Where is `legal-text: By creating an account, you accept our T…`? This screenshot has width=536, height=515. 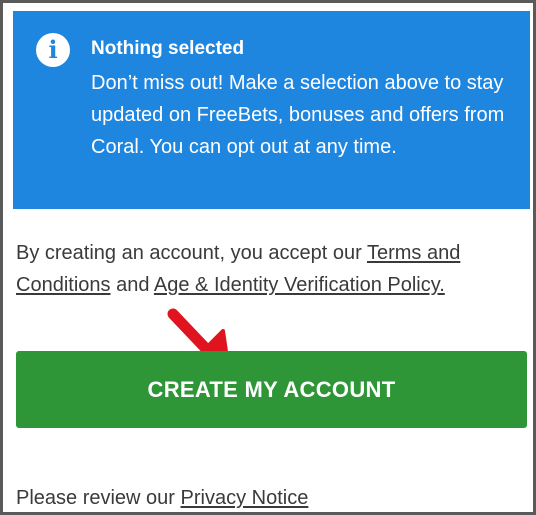 legal-text: By creating an account, you accept our T… is located at coordinates (268, 269).